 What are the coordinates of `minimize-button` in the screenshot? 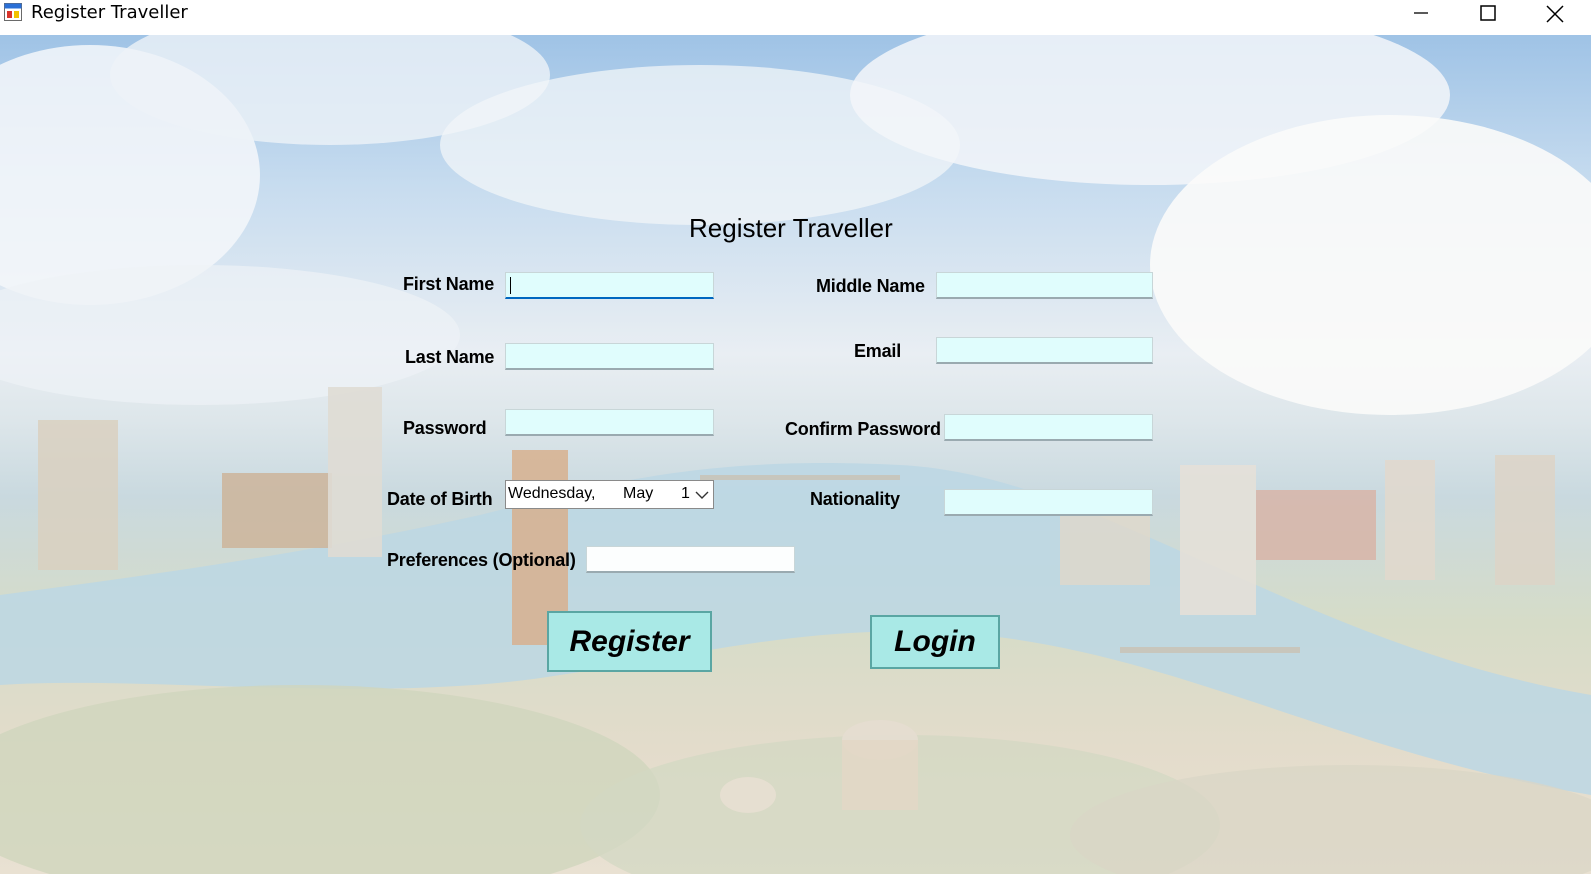 It's located at (1421, 15).